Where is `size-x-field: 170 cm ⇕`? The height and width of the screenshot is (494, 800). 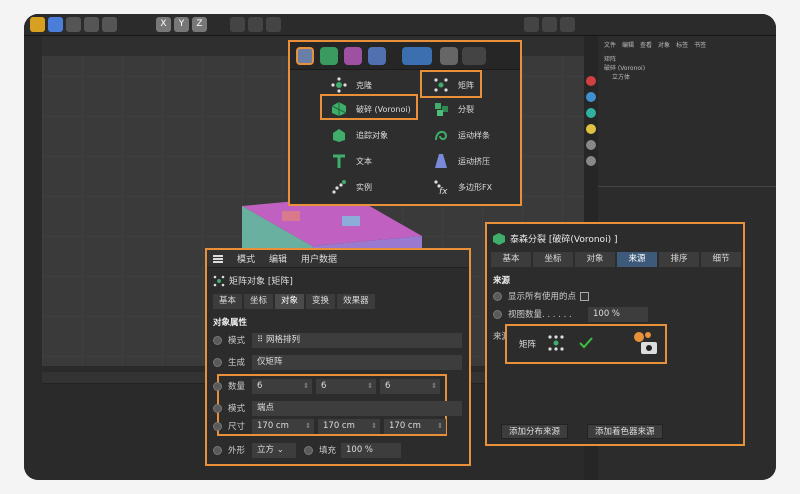 size-x-field: 170 cm ⇕ is located at coordinates (283, 426).